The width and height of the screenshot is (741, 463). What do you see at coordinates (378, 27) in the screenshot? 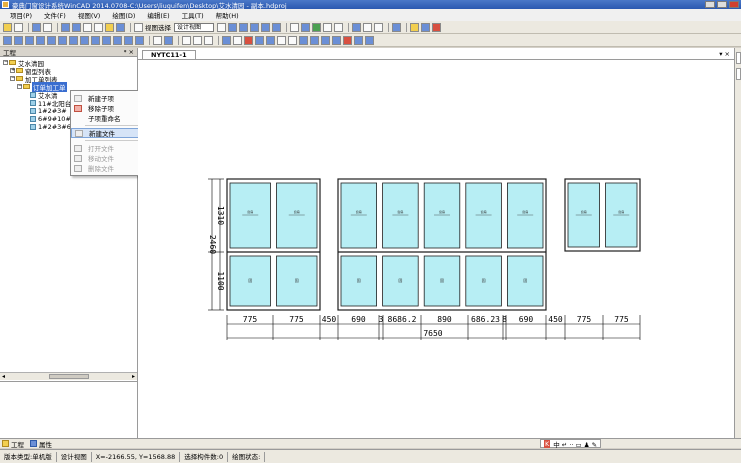
I see `arrow-icon` at bounding box center [378, 27].